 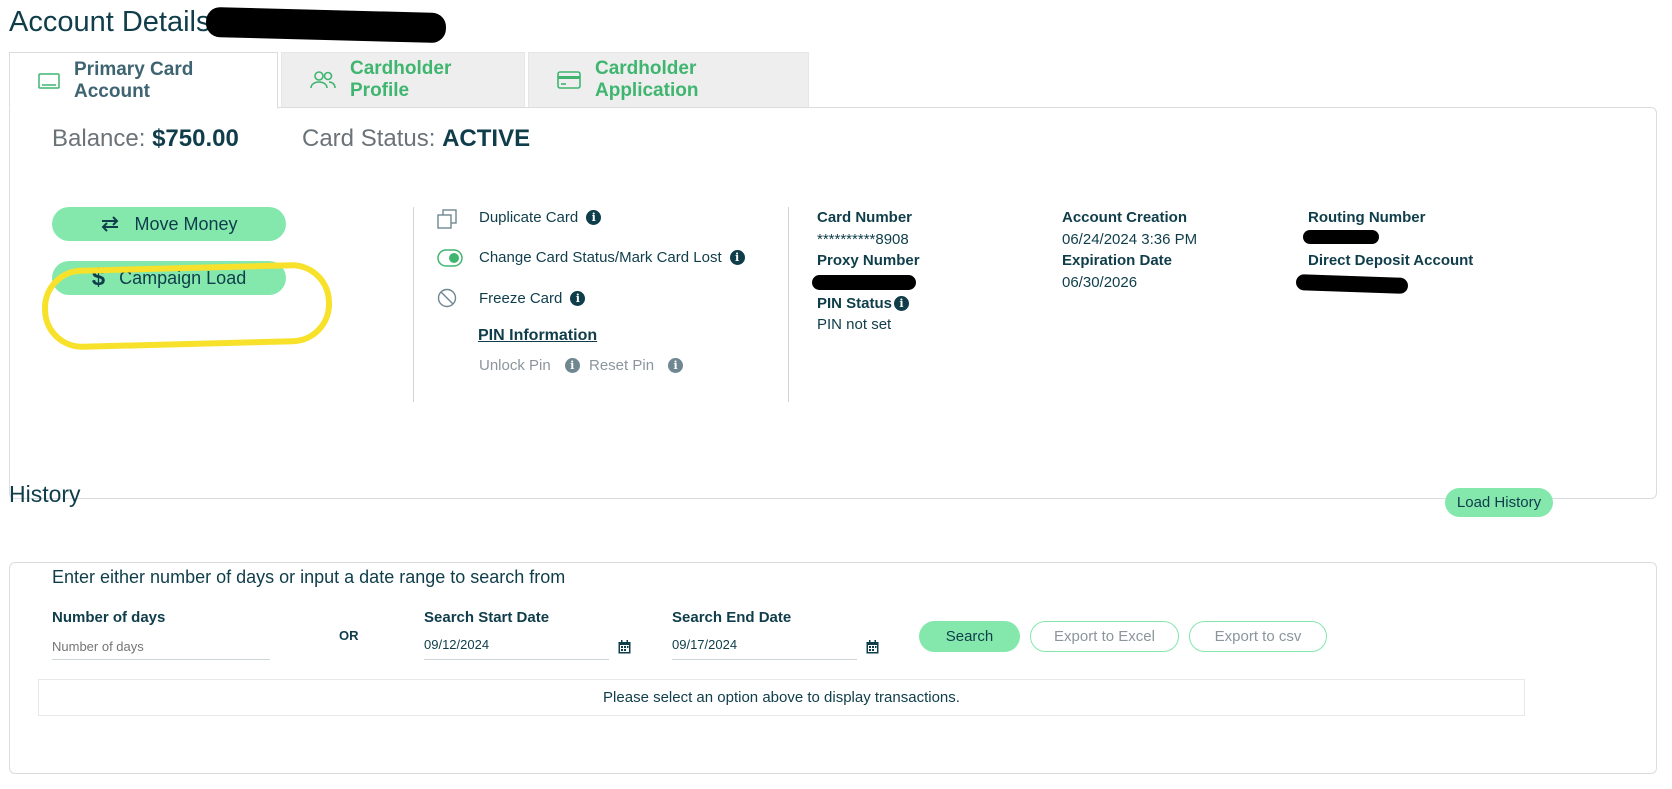 What do you see at coordinates (110, 224) in the screenshot?
I see `transfer-arrows-icon` at bounding box center [110, 224].